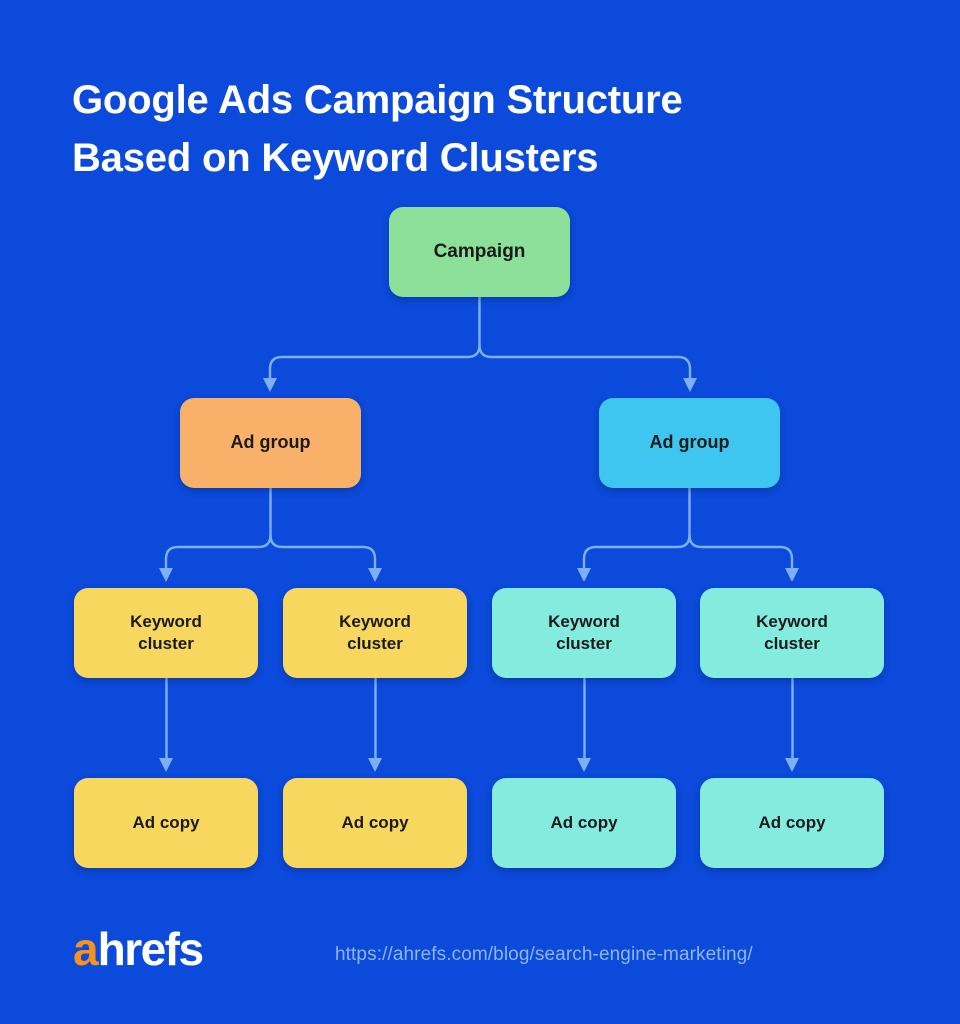  What do you see at coordinates (323, 551) in the screenshot?
I see `edge-adgroup-left-to-kc2` at bounding box center [323, 551].